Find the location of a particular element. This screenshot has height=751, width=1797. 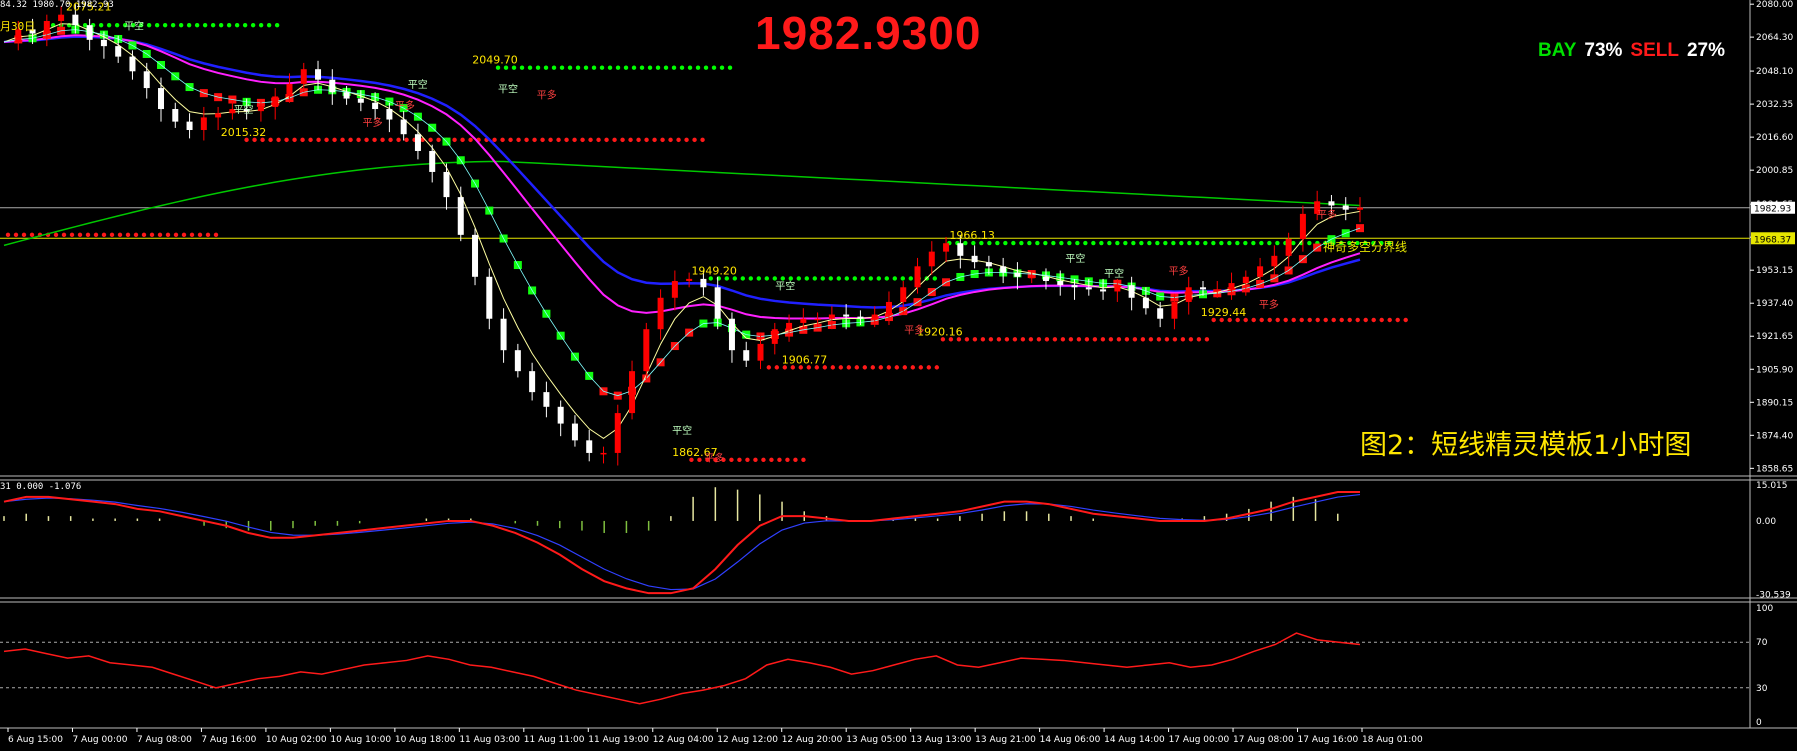

time-tick-label: 14 Aug 14:00 is located at coordinates (1134, 740).